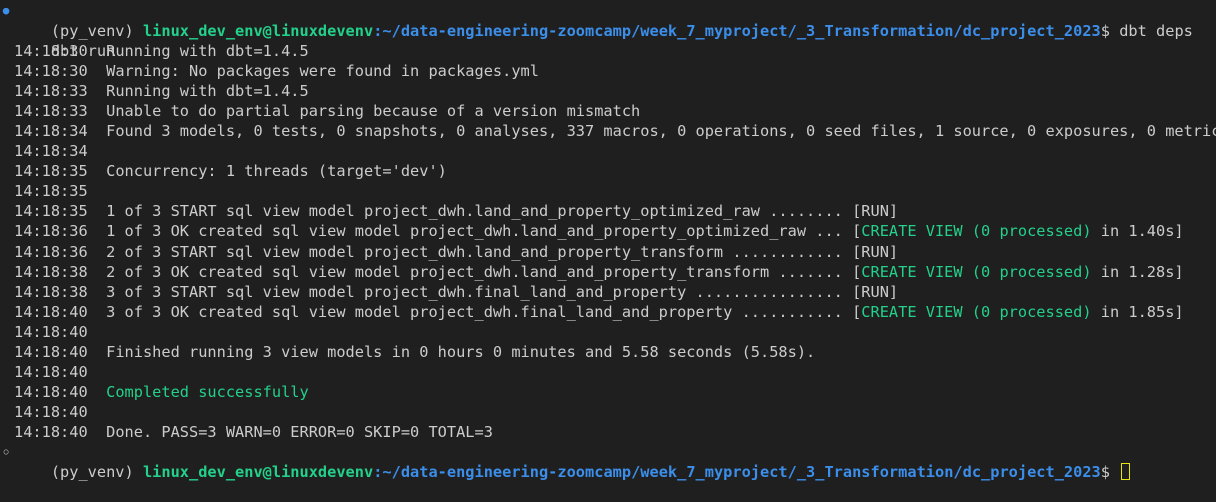 The image size is (1216, 502). Describe the element at coordinates (6, 452) in the screenshot. I see `command-marker-icon: ○` at that location.